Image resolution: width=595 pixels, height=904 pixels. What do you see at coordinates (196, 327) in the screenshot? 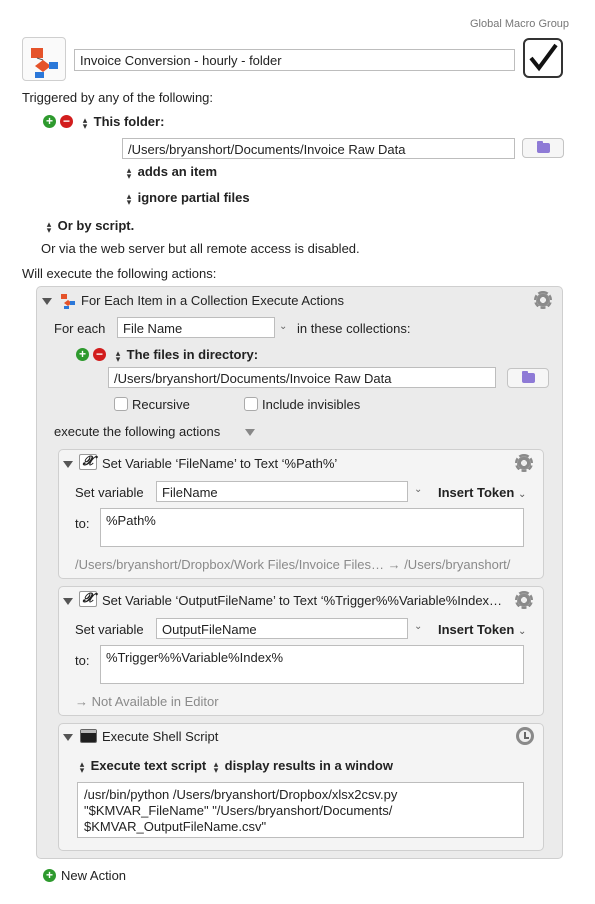
I see `for-each-variable-field: File Name` at bounding box center [196, 327].